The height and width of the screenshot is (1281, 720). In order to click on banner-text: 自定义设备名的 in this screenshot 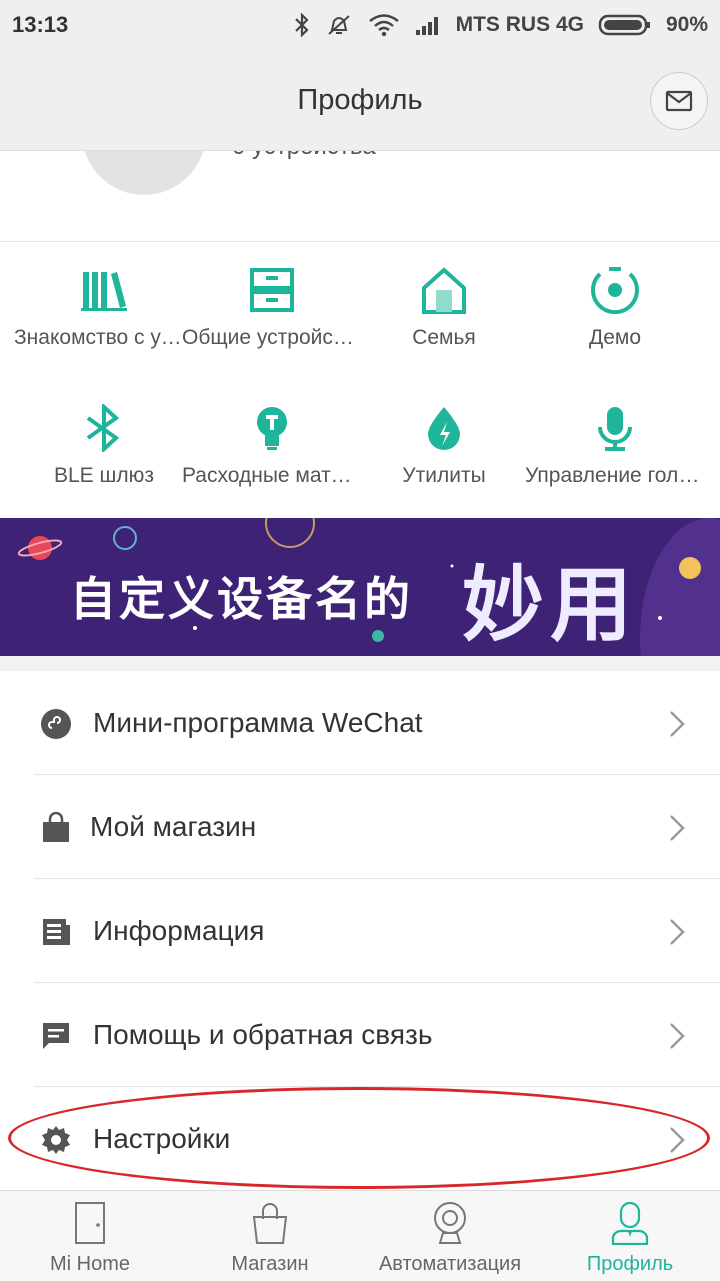, I will do `click(241, 599)`.